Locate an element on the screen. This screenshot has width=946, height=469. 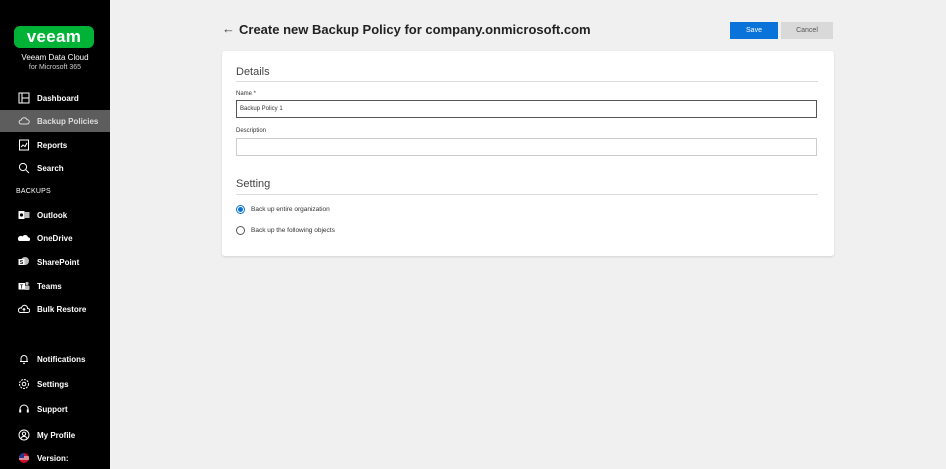
sidebar-item-version: Version: is located at coordinates (55, 458).